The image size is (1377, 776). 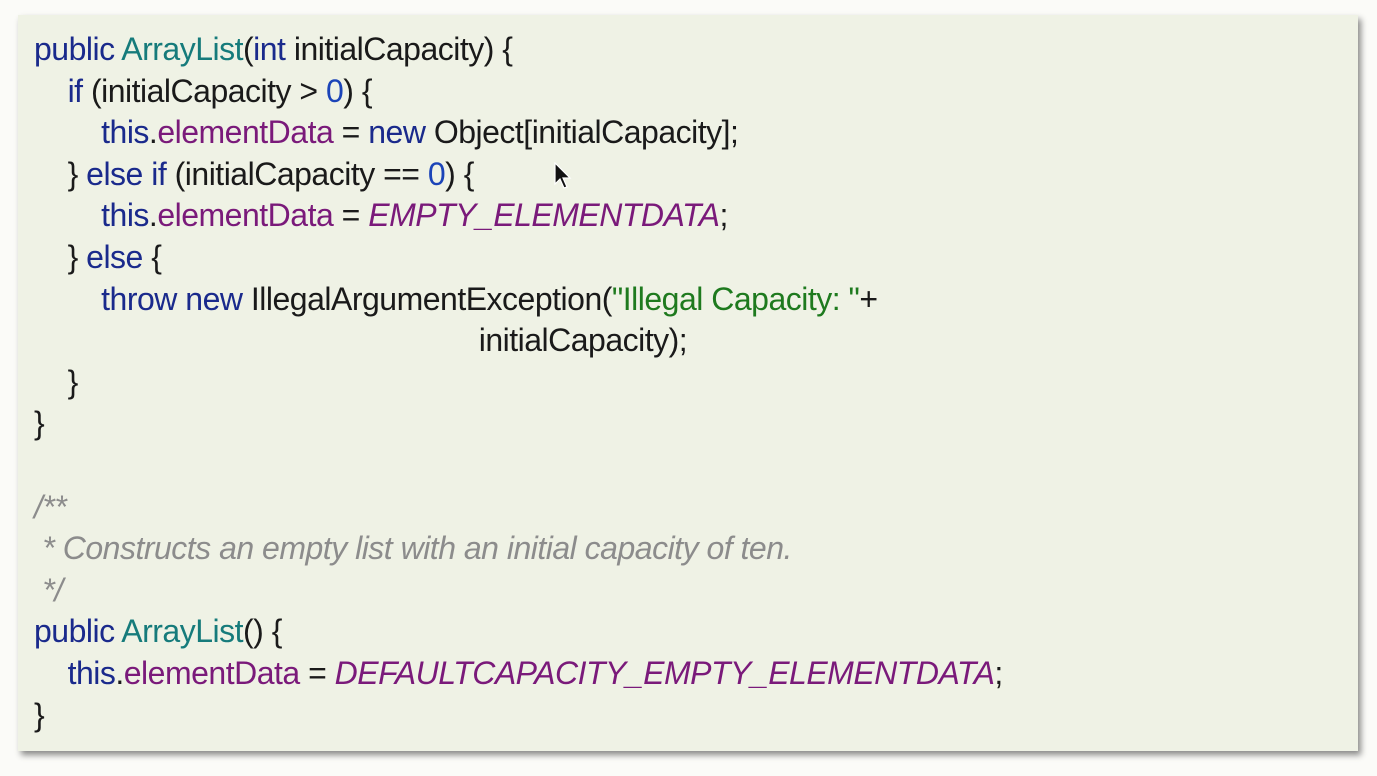 I want to click on code-token: throw new, so click(x=172, y=298).